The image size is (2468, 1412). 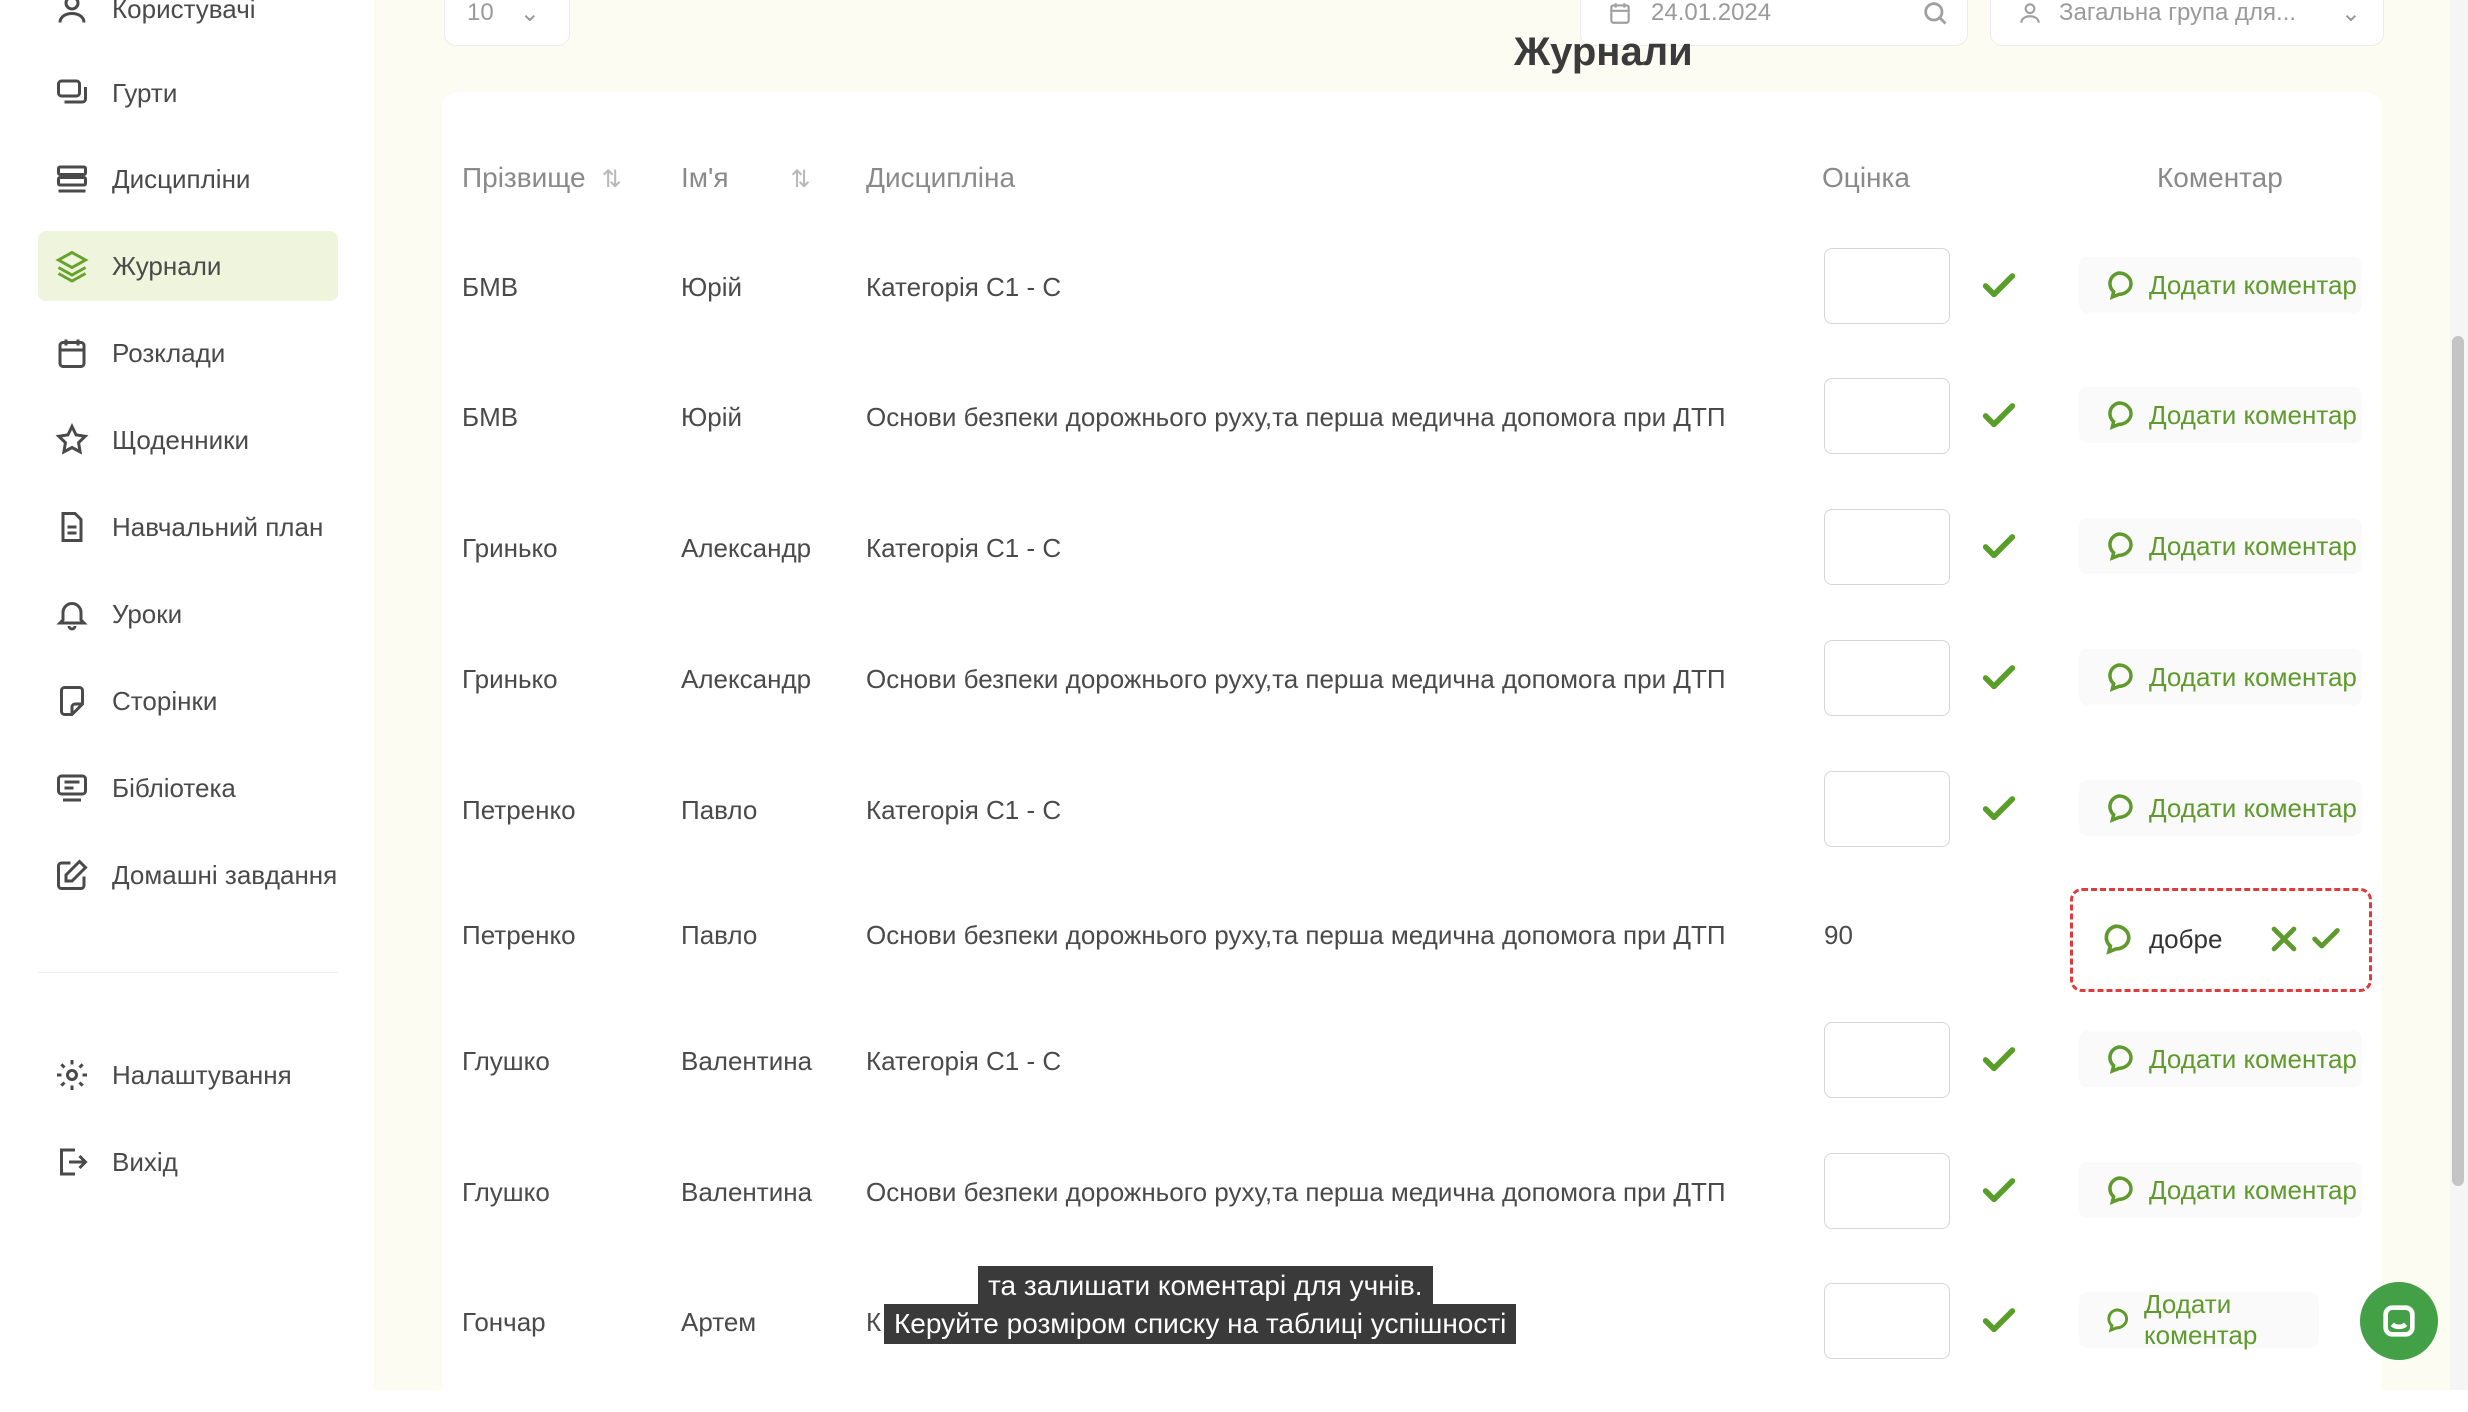 I want to click on sidebar-item-label: Навчальний план, so click(x=218, y=526).